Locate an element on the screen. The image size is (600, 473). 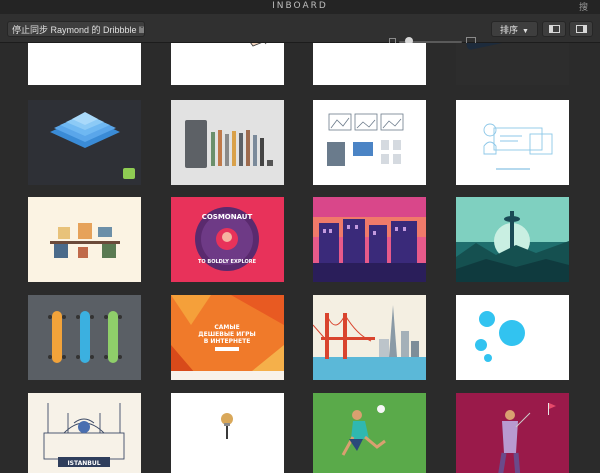
svg-text: В ИНТЕРНЕТЕ is located at coordinates (227, 341).